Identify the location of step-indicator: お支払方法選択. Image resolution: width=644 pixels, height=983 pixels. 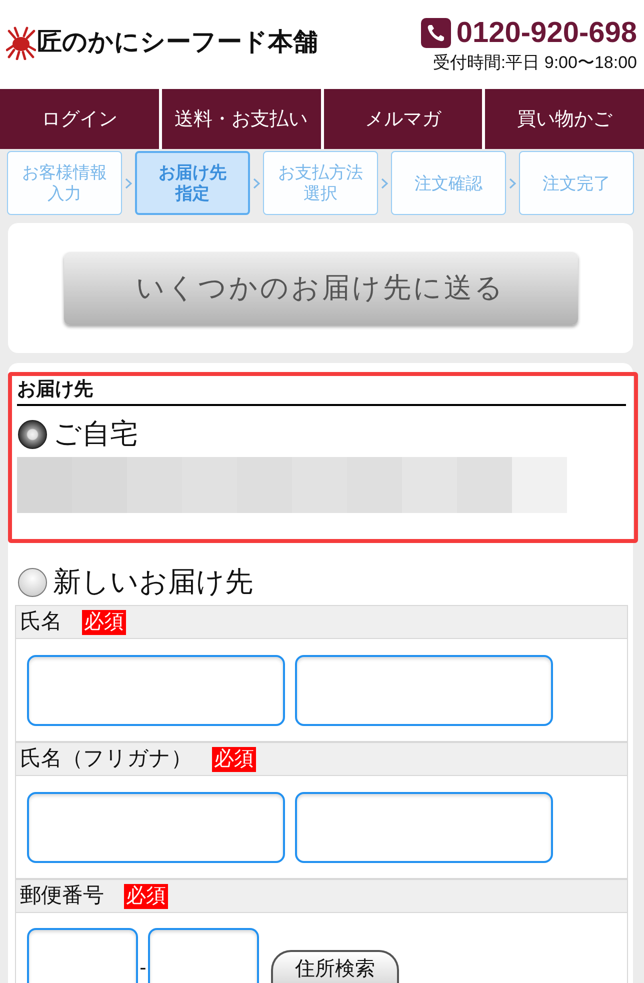
(320, 183).